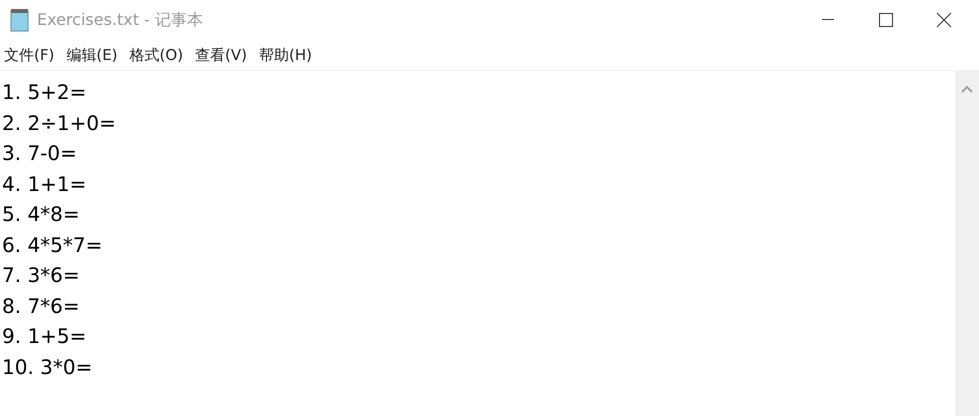  Describe the element at coordinates (41, 275) in the screenshot. I see `text-line: 7. 3*6=` at that location.